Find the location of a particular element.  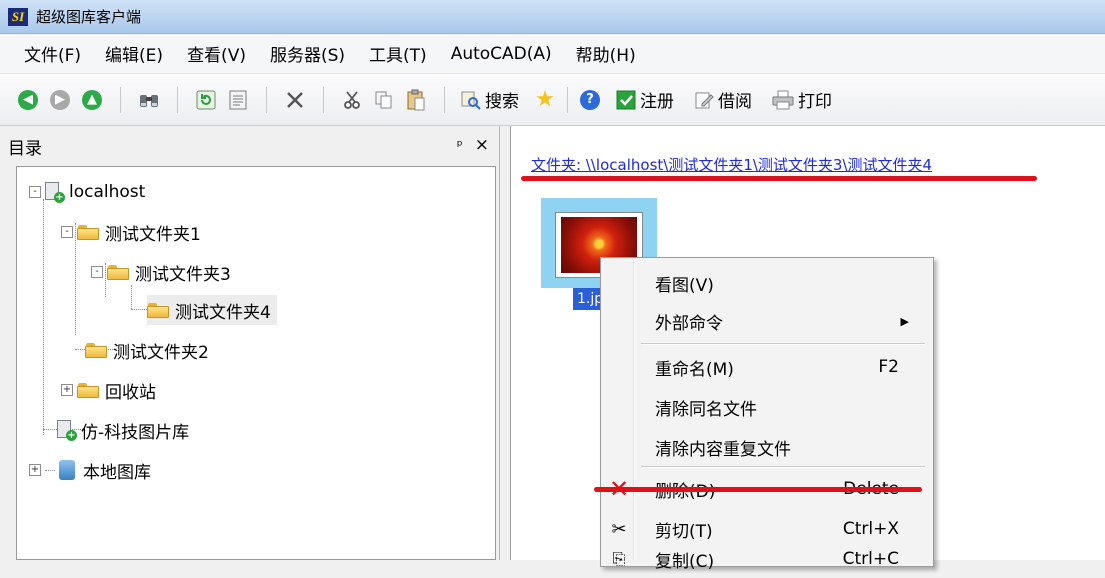

binoculars-icon is located at coordinates (149, 100).